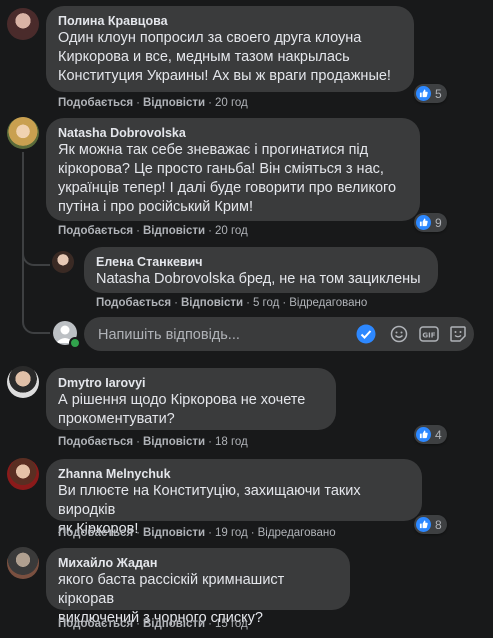 This screenshot has height=638, width=493. What do you see at coordinates (234, 474) in the screenshot?
I see `comment-author: Zhanna Melnychuk` at bounding box center [234, 474].